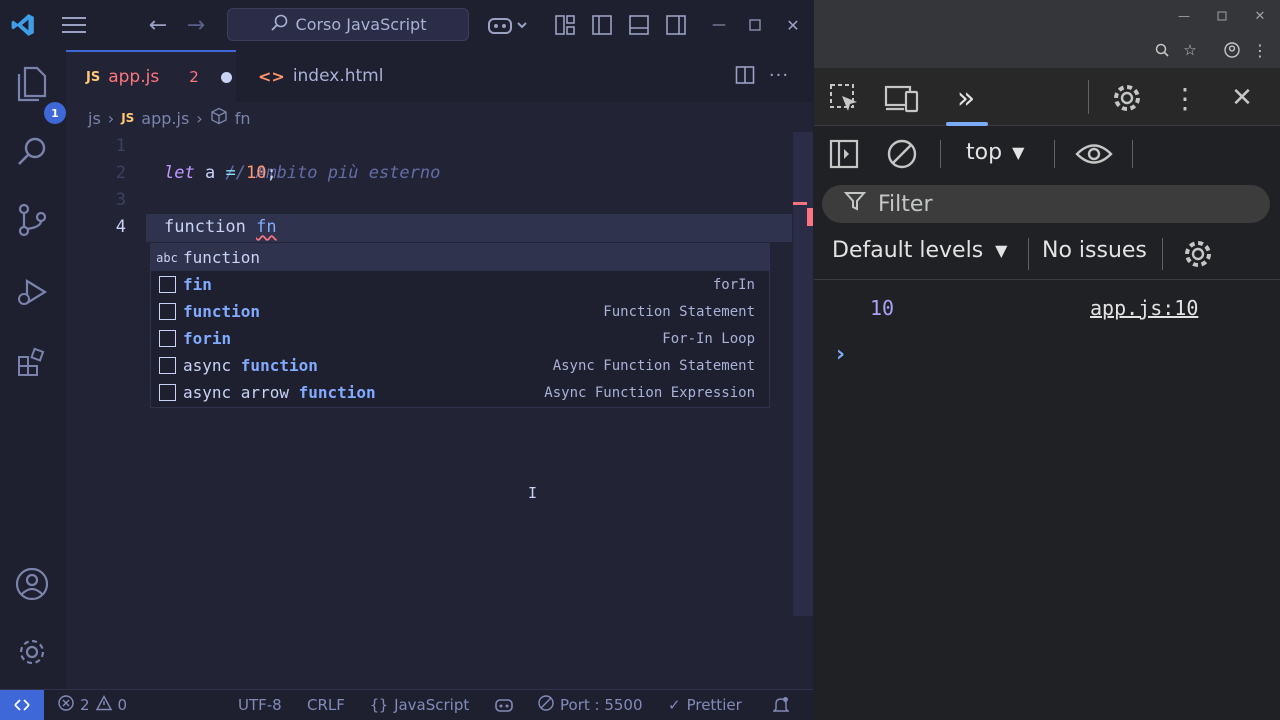  I want to click on code-keyword: let, so click(179, 173).